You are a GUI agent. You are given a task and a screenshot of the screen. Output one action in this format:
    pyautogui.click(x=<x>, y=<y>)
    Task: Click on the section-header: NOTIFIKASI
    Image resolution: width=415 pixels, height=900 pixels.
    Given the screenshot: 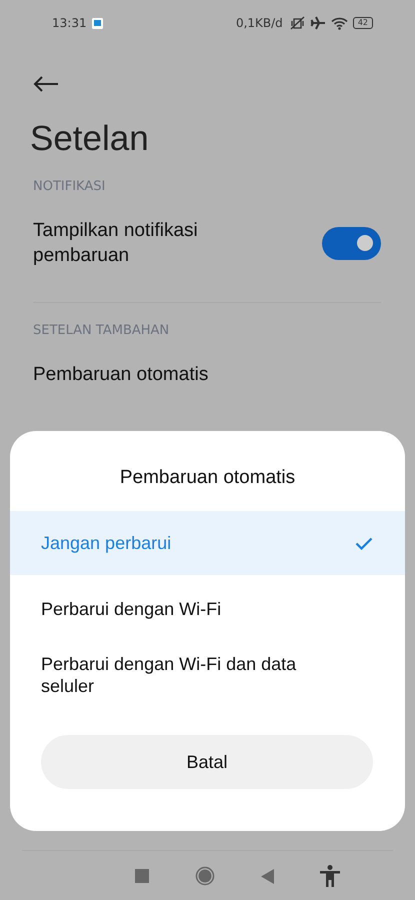 What is the action you would take?
    pyautogui.click(x=69, y=186)
    